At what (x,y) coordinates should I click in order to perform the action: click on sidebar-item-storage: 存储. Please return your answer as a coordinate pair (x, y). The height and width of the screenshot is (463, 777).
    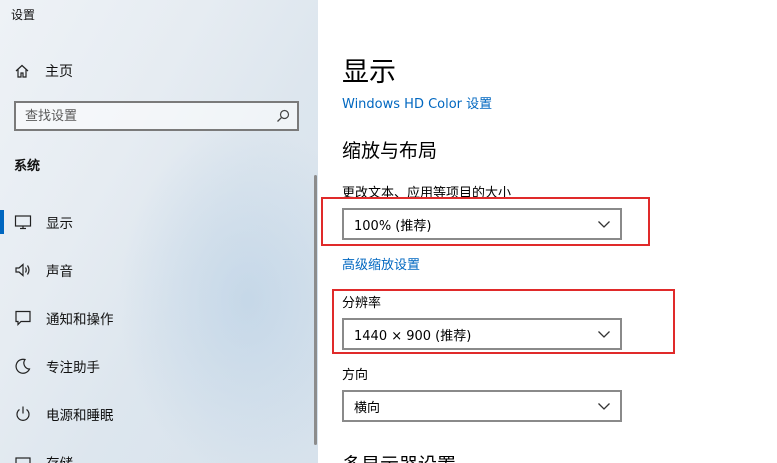
    Looking at the image, I should click on (159, 450).